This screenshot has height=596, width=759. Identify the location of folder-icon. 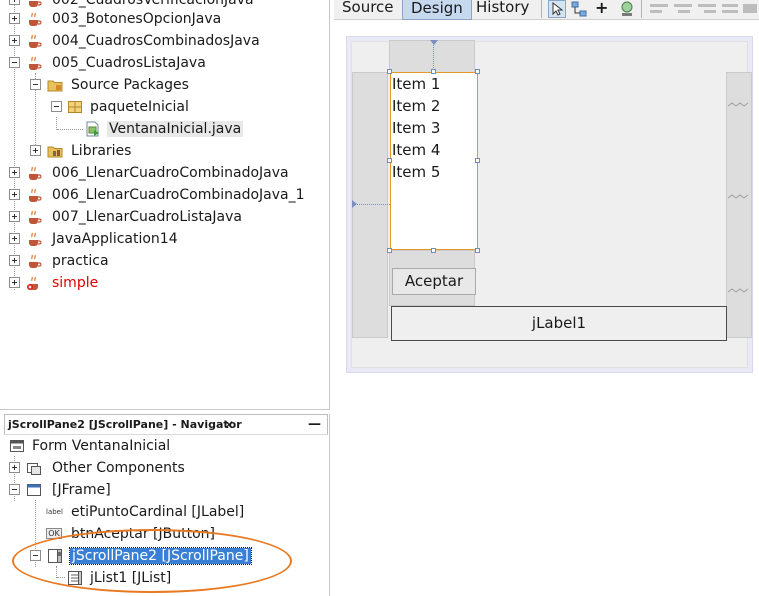
(55, 86).